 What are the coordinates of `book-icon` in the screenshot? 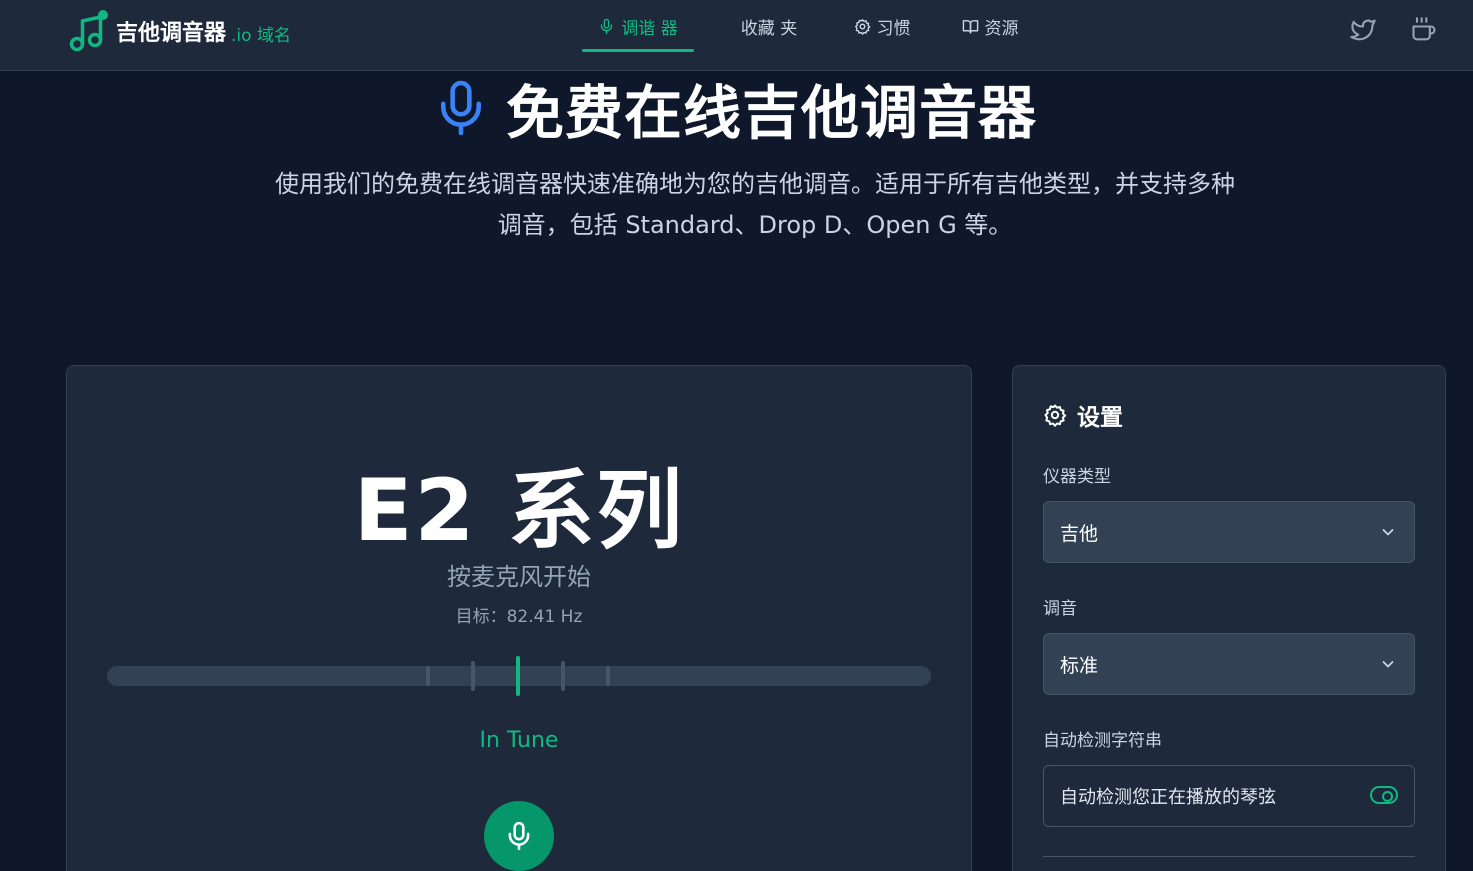 It's located at (970, 26).